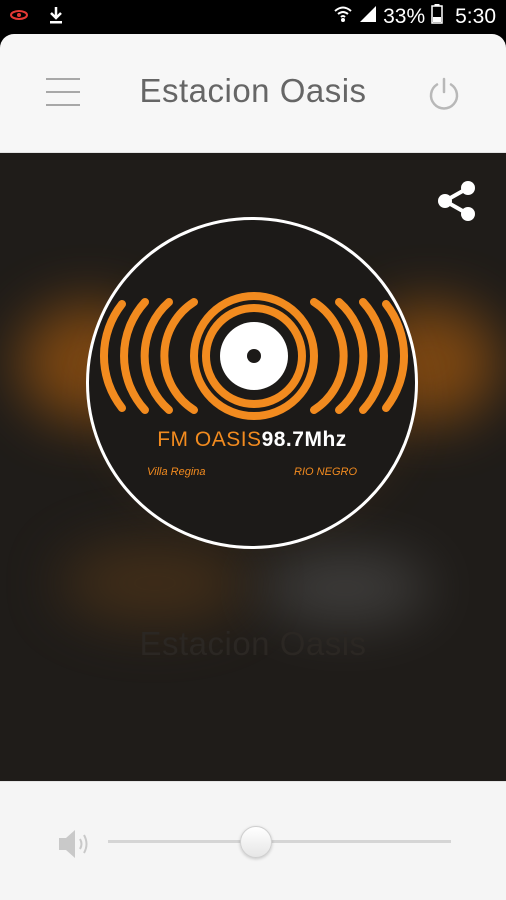 This screenshot has width=506, height=900. What do you see at coordinates (253, 17) in the screenshot?
I see `status-bar: 33% 5:30` at bounding box center [253, 17].